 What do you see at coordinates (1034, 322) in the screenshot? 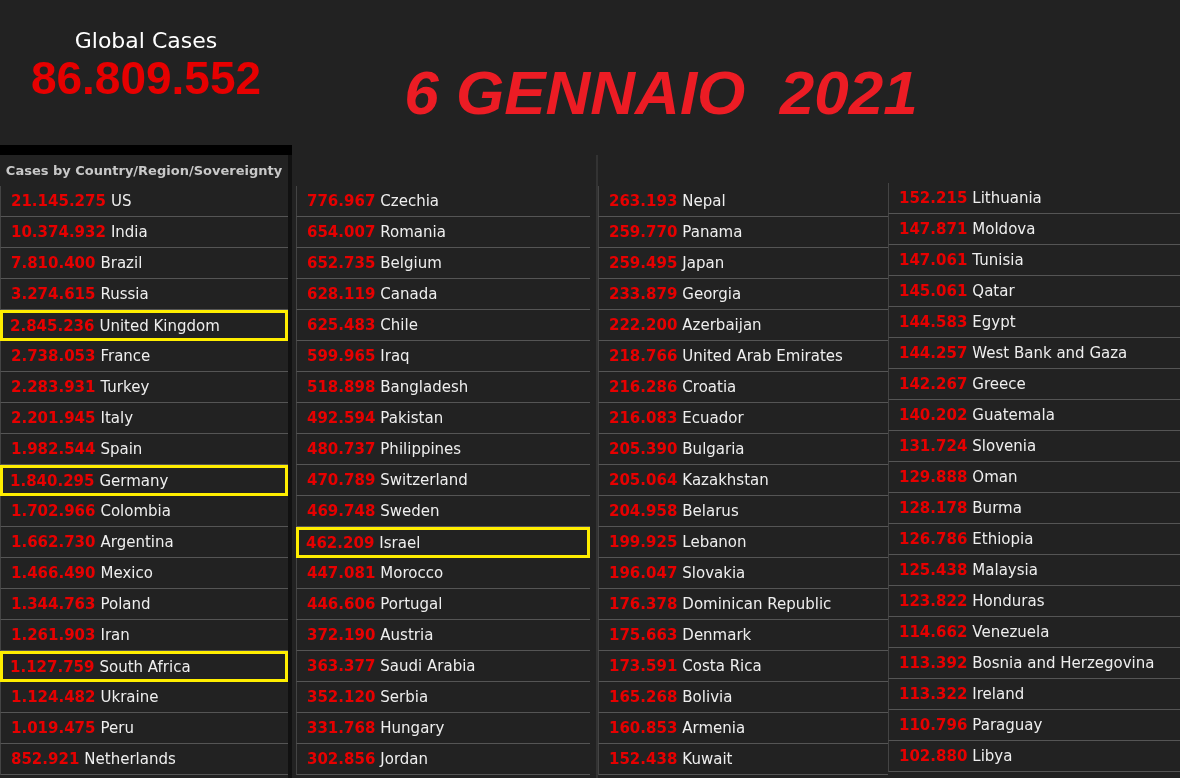
I see `country-row: 144.583 Egypt` at bounding box center [1034, 322].